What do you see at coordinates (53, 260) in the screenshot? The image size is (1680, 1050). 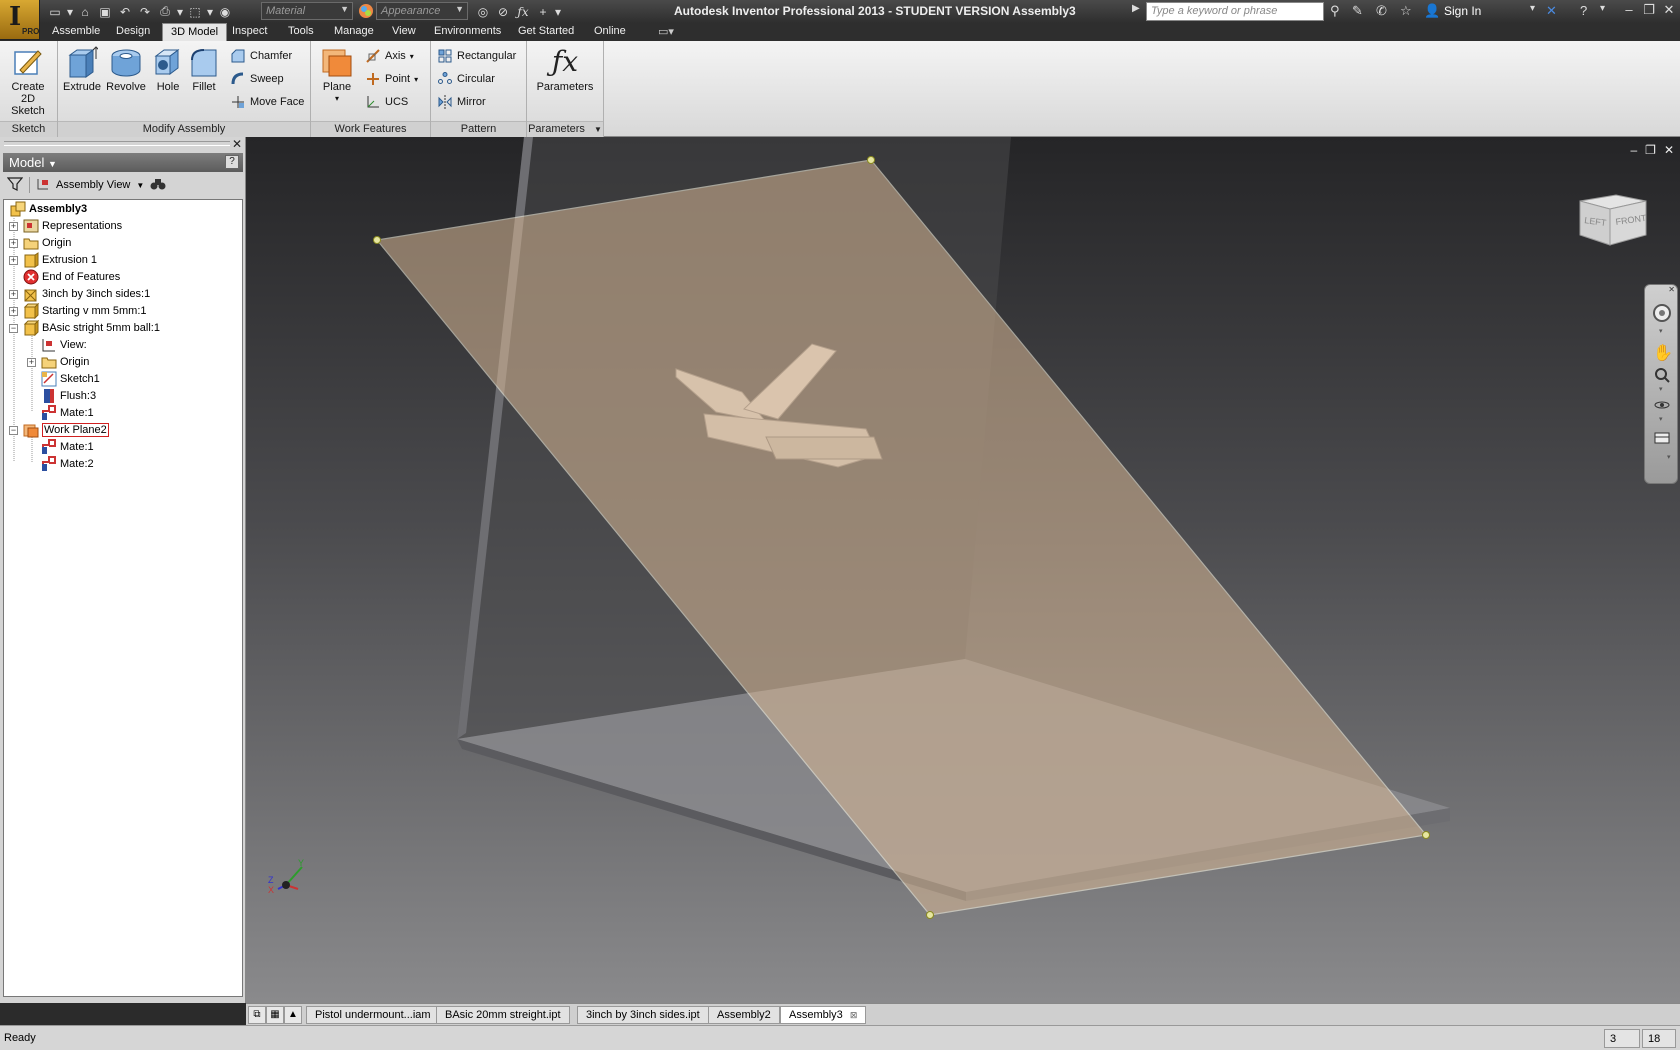 I see `tree-node-extrusion-1: + Extrusion 1` at bounding box center [53, 260].